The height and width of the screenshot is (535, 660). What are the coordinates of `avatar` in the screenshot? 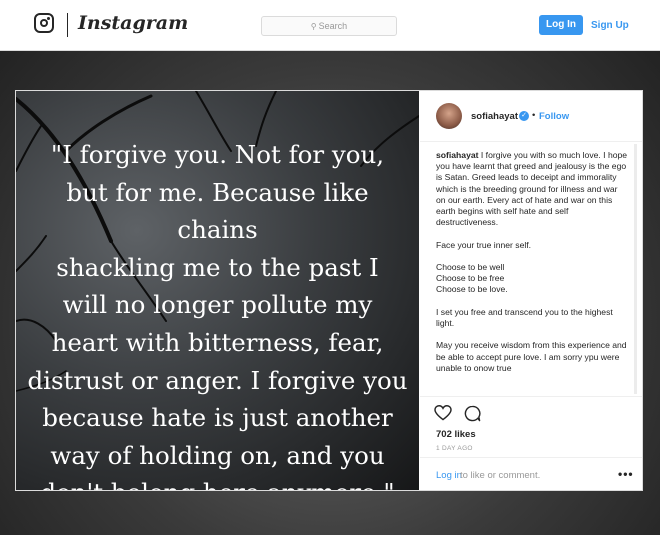 It's located at (449, 116).